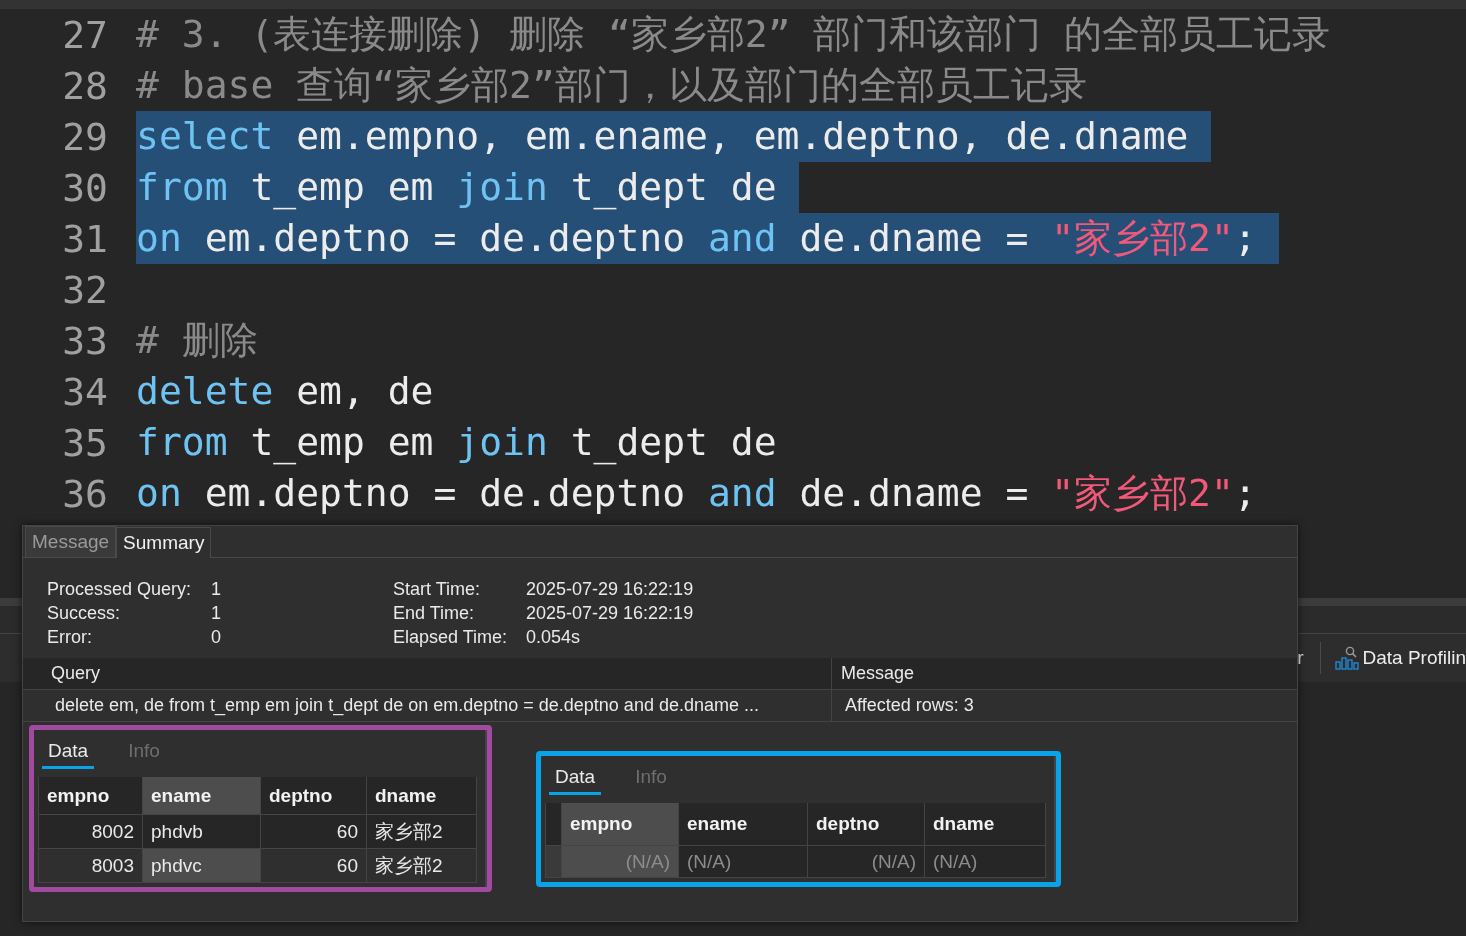 Image resolution: width=1466 pixels, height=936 pixels. I want to click on code-line: # 3. (表连接删除) 删除 “家乡部2” 部门和该部门 的全部员工记录, so click(733, 34).